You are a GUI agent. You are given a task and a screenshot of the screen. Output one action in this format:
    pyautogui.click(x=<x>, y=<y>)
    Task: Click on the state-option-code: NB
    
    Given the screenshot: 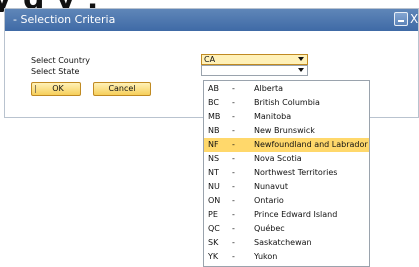 What is the action you would take?
    pyautogui.click(x=214, y=130)
    